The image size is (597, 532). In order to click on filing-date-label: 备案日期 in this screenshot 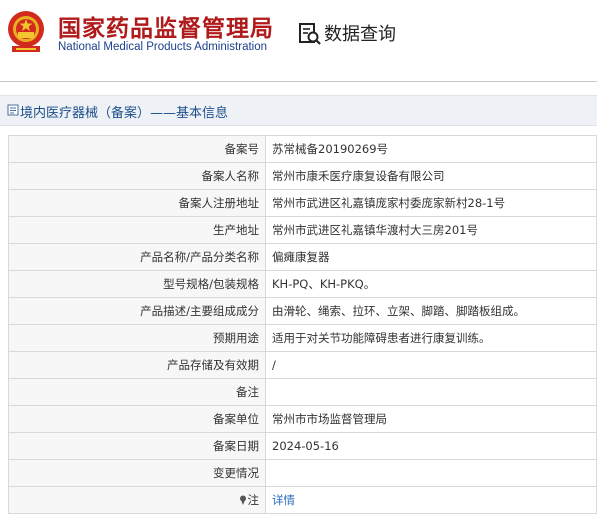, I will do `click(137, 446)`.